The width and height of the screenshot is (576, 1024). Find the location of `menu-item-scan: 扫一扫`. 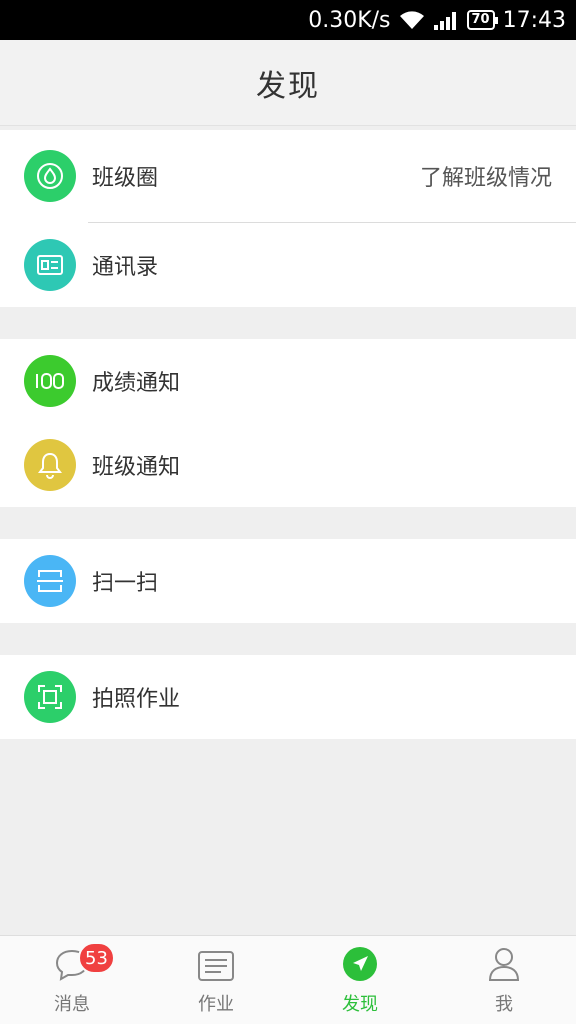

menu-item-scan: 扫一扫 is located at coordinates (288, 581).